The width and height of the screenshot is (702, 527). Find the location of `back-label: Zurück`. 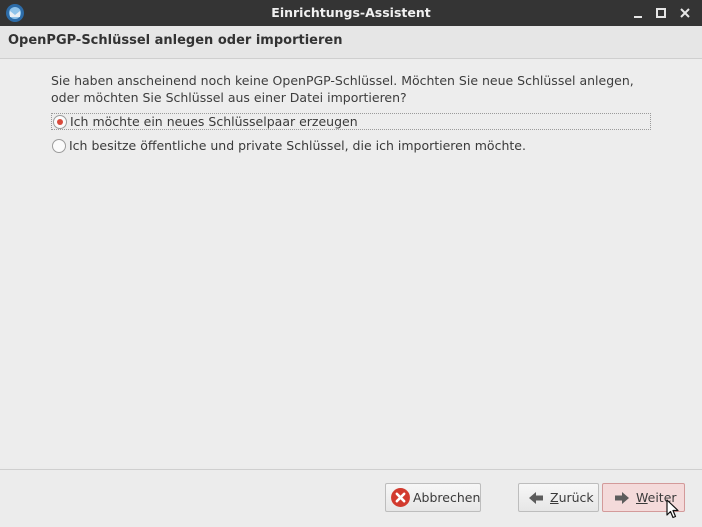

back-label: Zurück is located at coordinates (572, 497).